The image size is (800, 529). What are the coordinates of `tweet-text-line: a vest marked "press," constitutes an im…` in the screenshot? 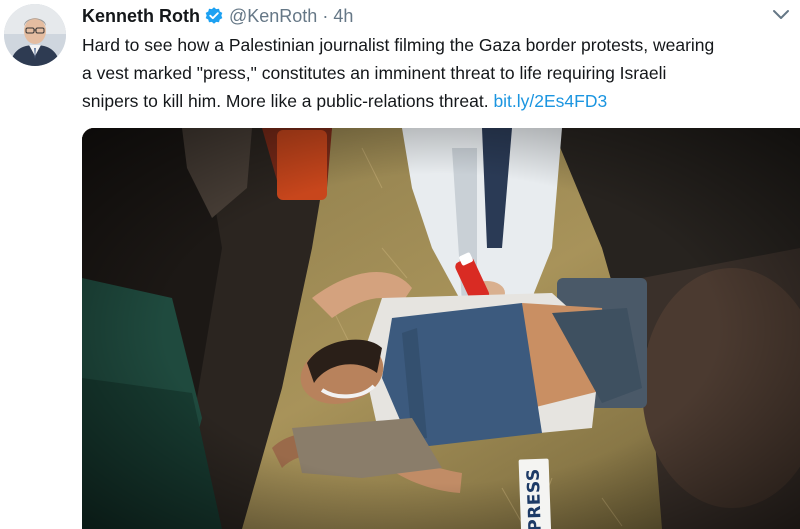 It's located at (374, 73).